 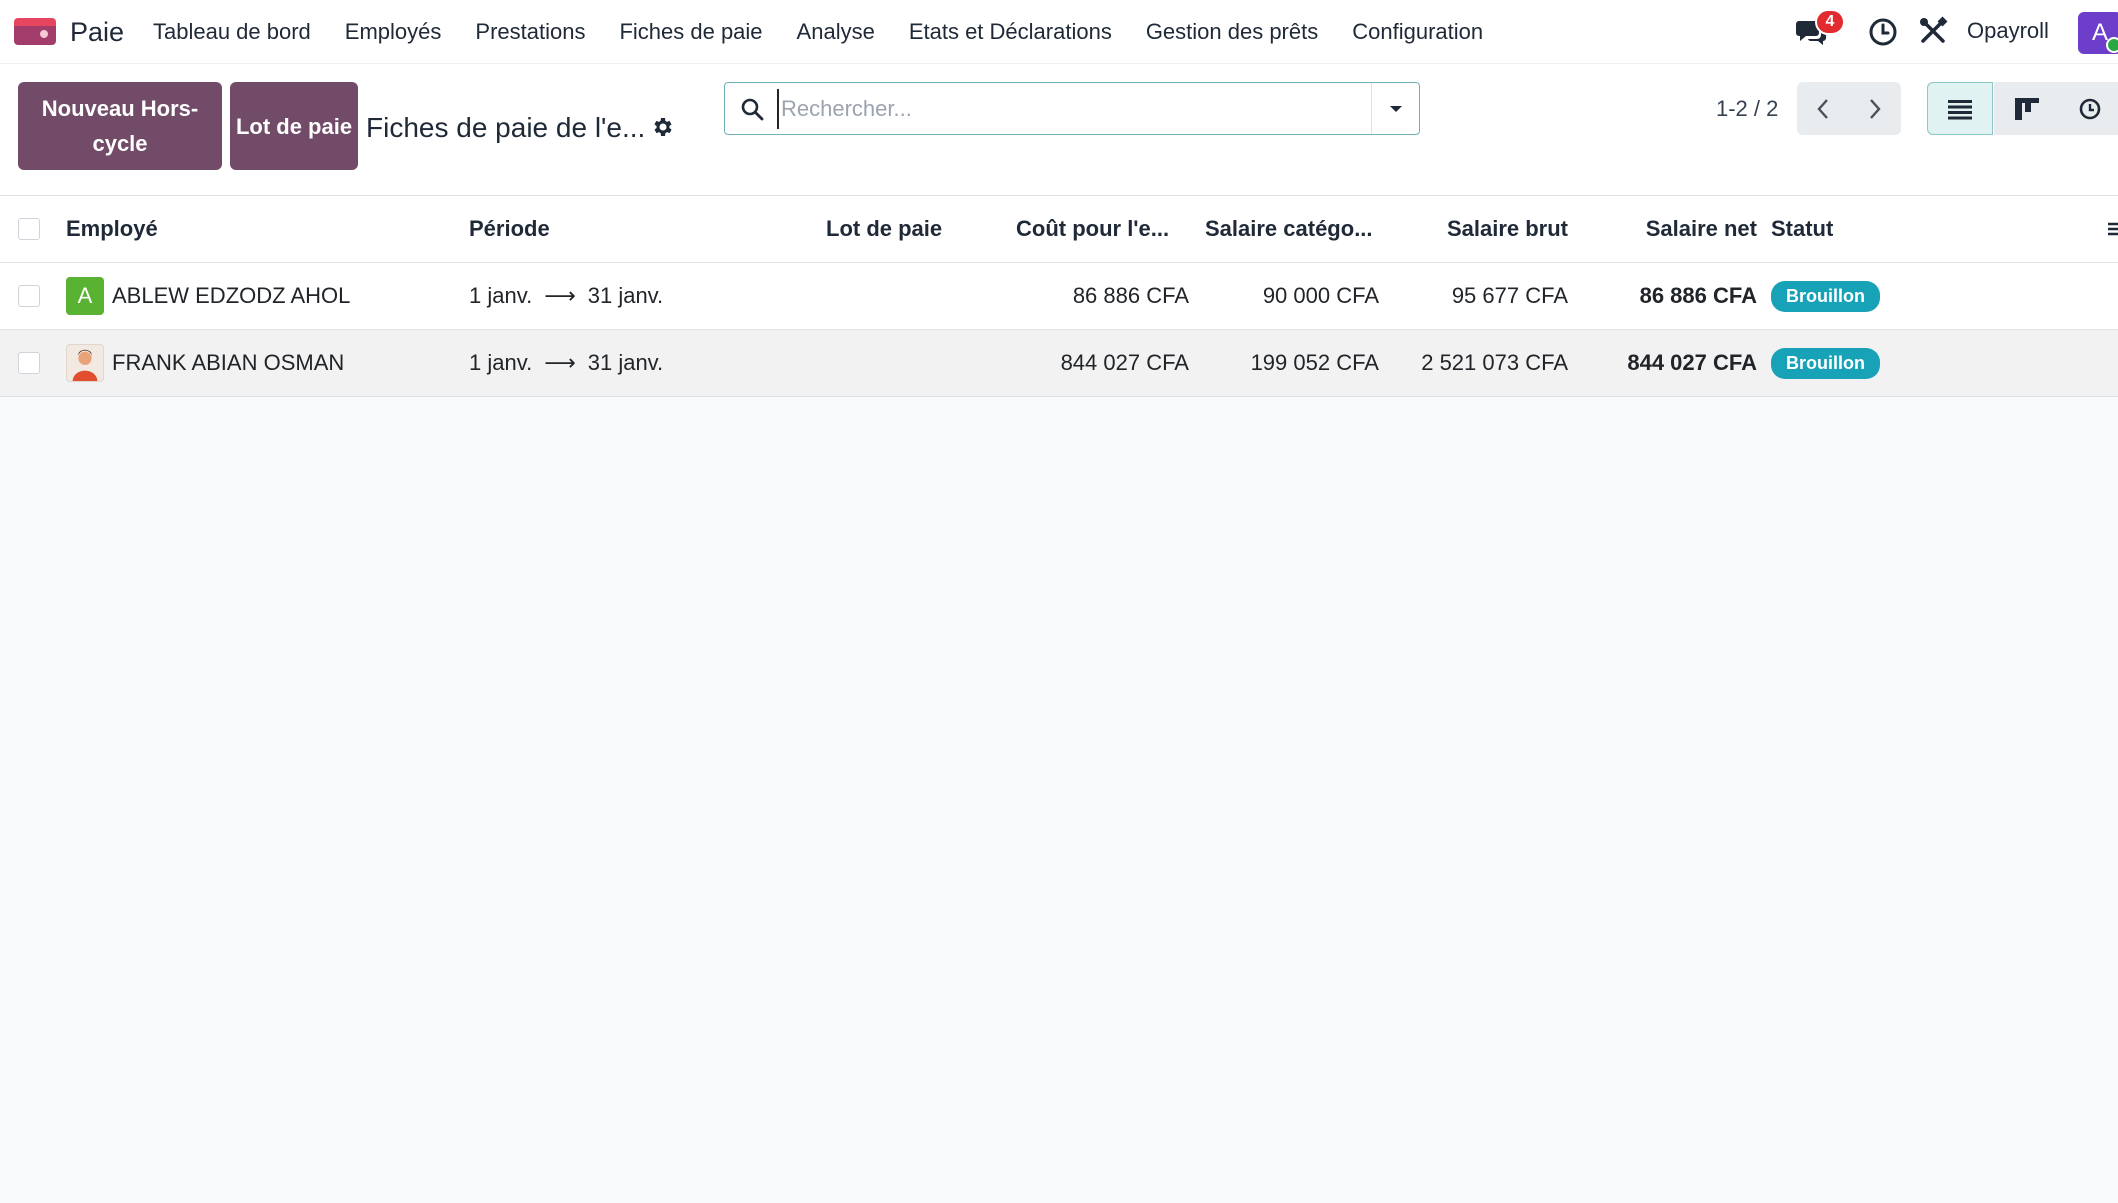 I want to click on activity-clock-icon, so click(x=1883, y=32).